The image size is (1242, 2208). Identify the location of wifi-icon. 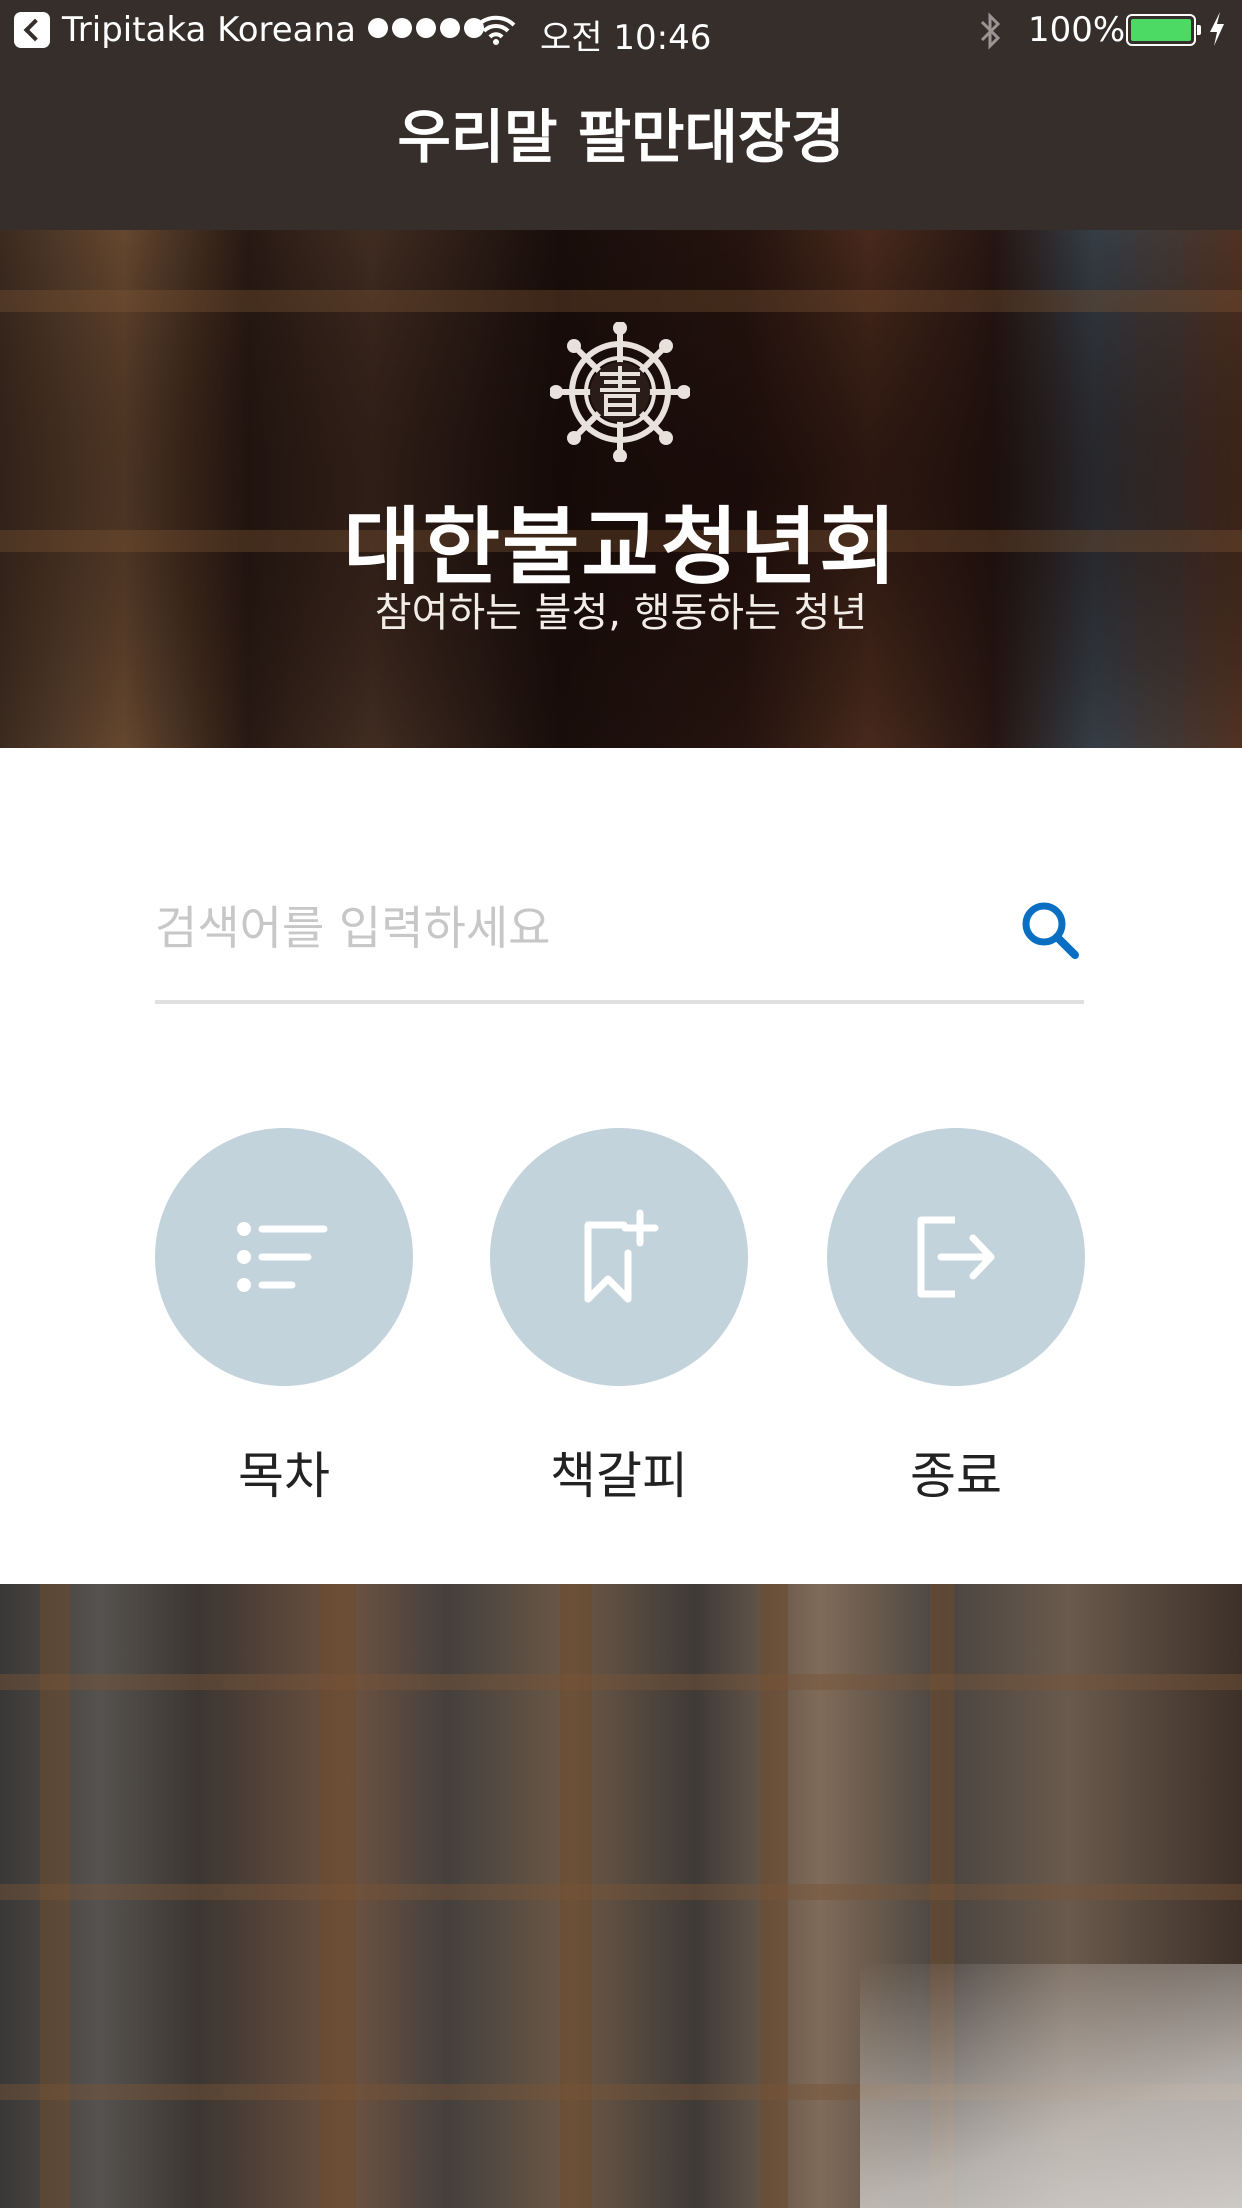
(496, 34).